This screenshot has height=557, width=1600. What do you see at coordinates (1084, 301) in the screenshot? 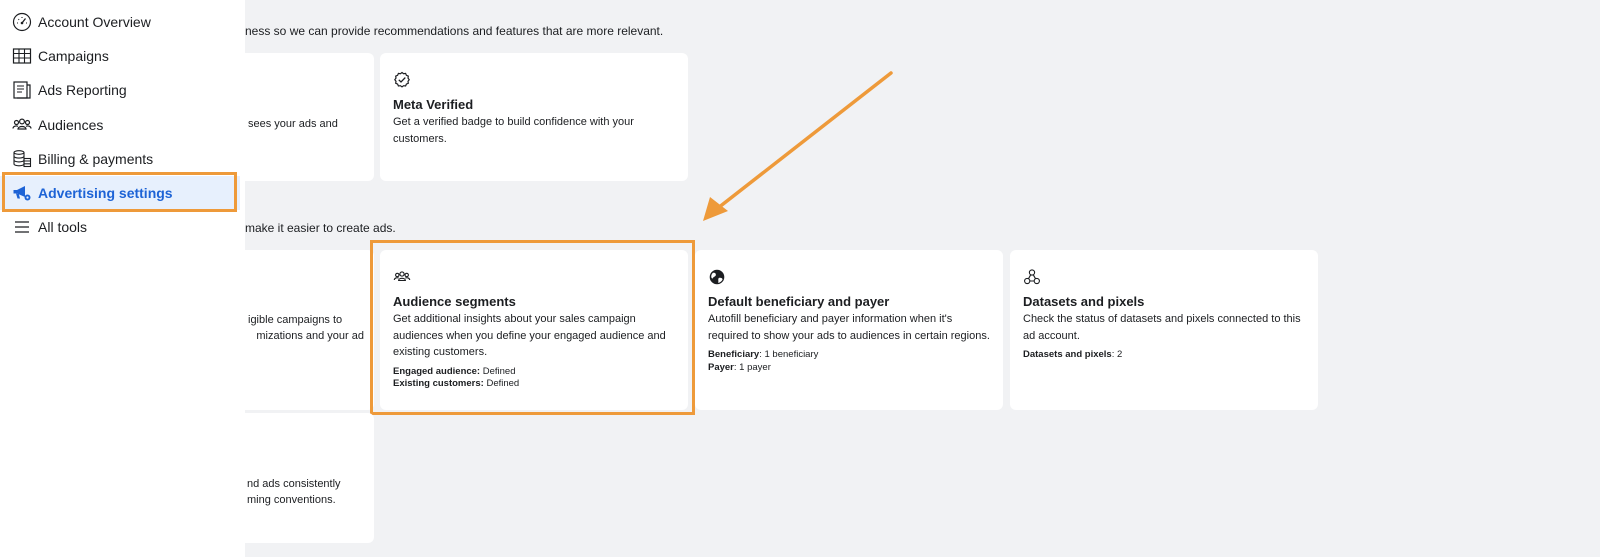
I see `card-title: Datasets and pixels` at bounding box center [1084, 301].